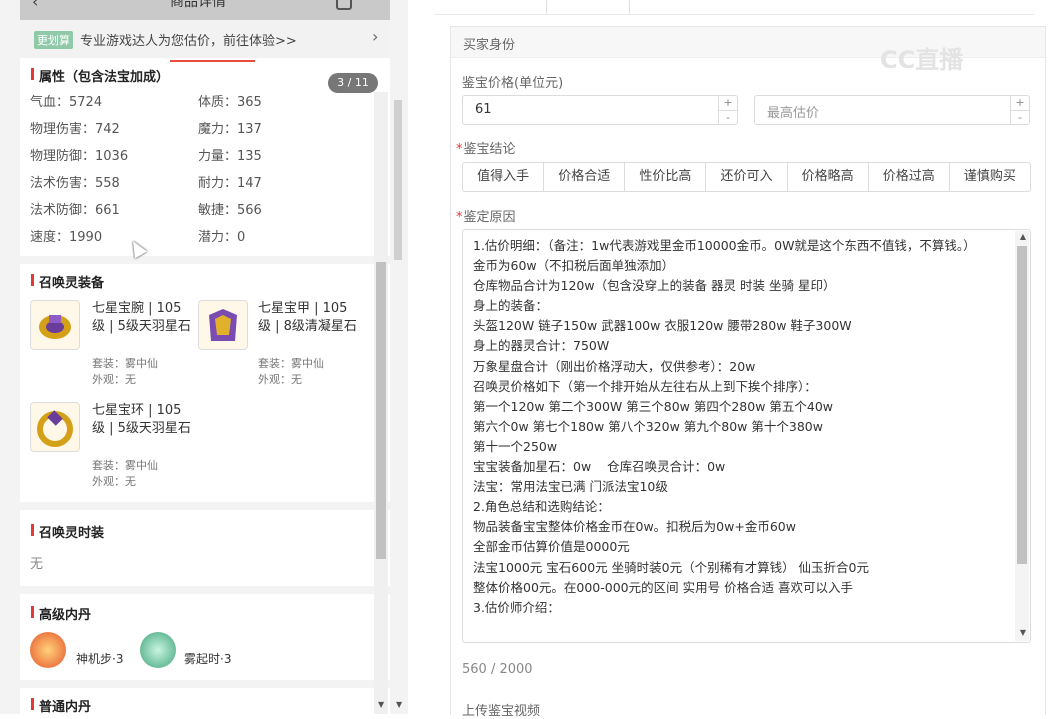 The height and width of the screenshot is (719, 1052). I want to click on attr-end: 耐力：147, so click(230, 183).